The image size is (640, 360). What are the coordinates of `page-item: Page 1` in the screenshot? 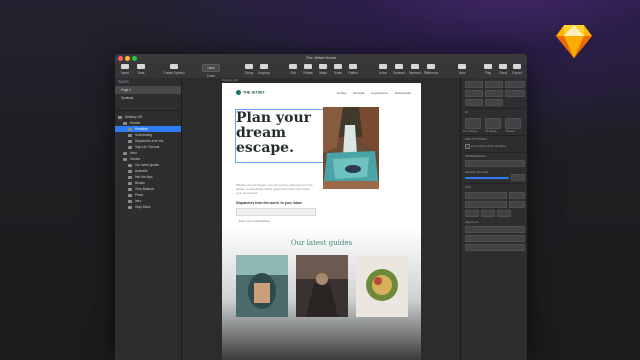 It's located at (148, 90).